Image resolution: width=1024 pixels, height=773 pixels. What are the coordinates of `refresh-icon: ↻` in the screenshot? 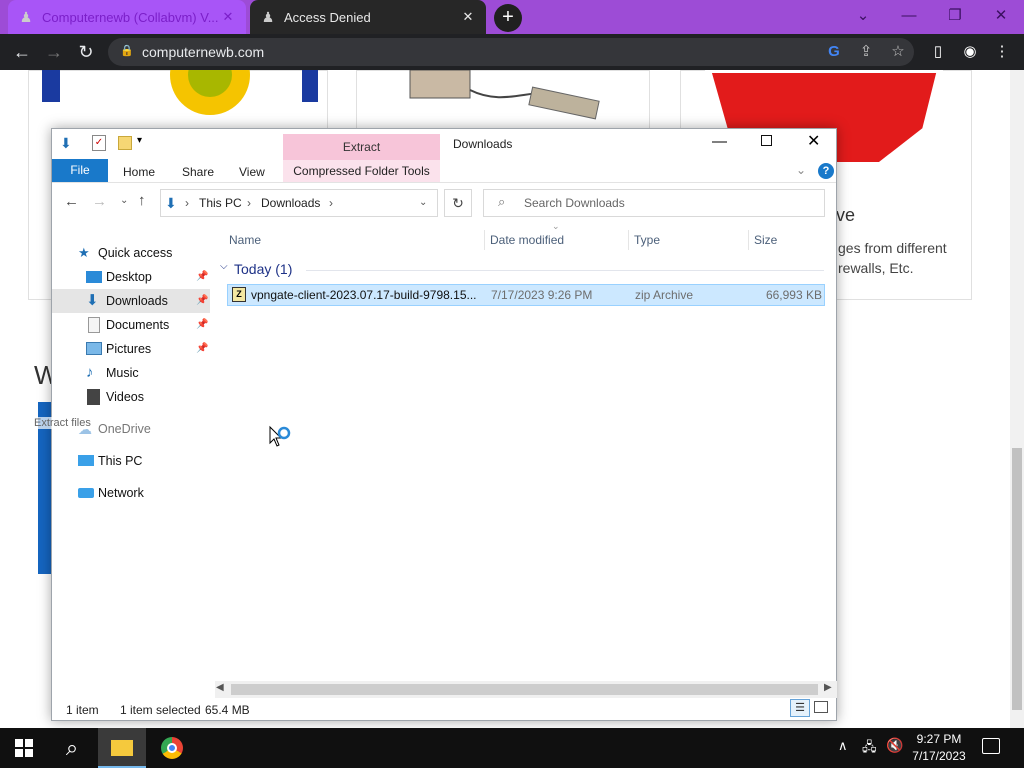 It's located at (458, 203).